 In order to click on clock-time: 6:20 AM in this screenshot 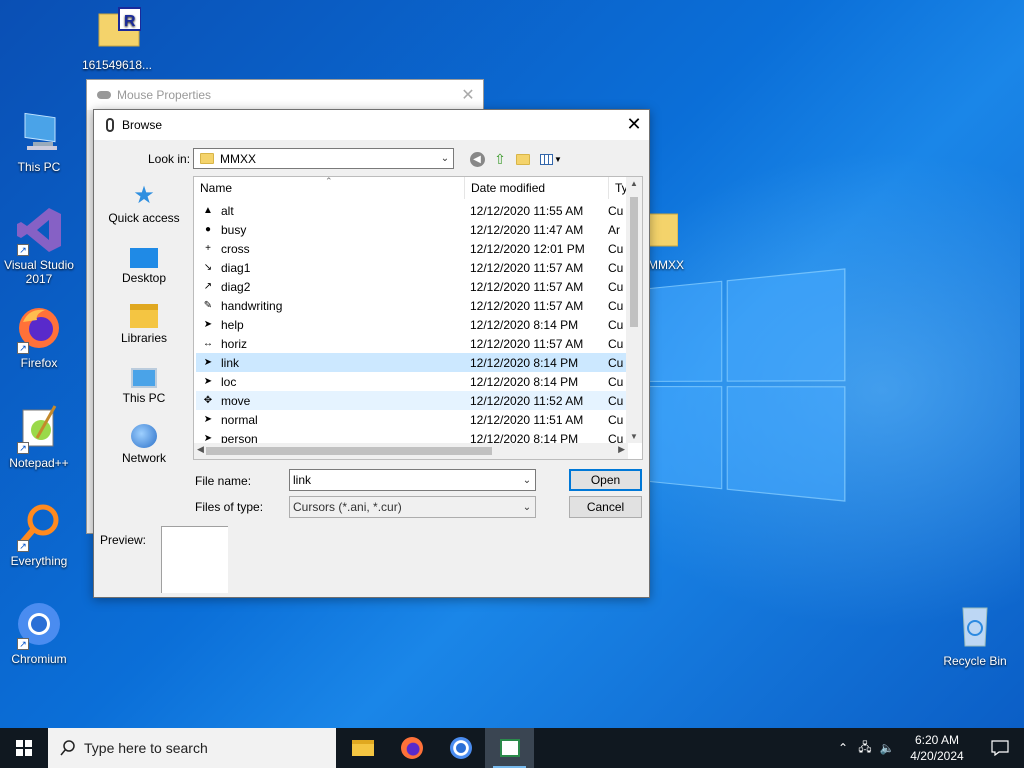, I will do `click(937, 740)`.